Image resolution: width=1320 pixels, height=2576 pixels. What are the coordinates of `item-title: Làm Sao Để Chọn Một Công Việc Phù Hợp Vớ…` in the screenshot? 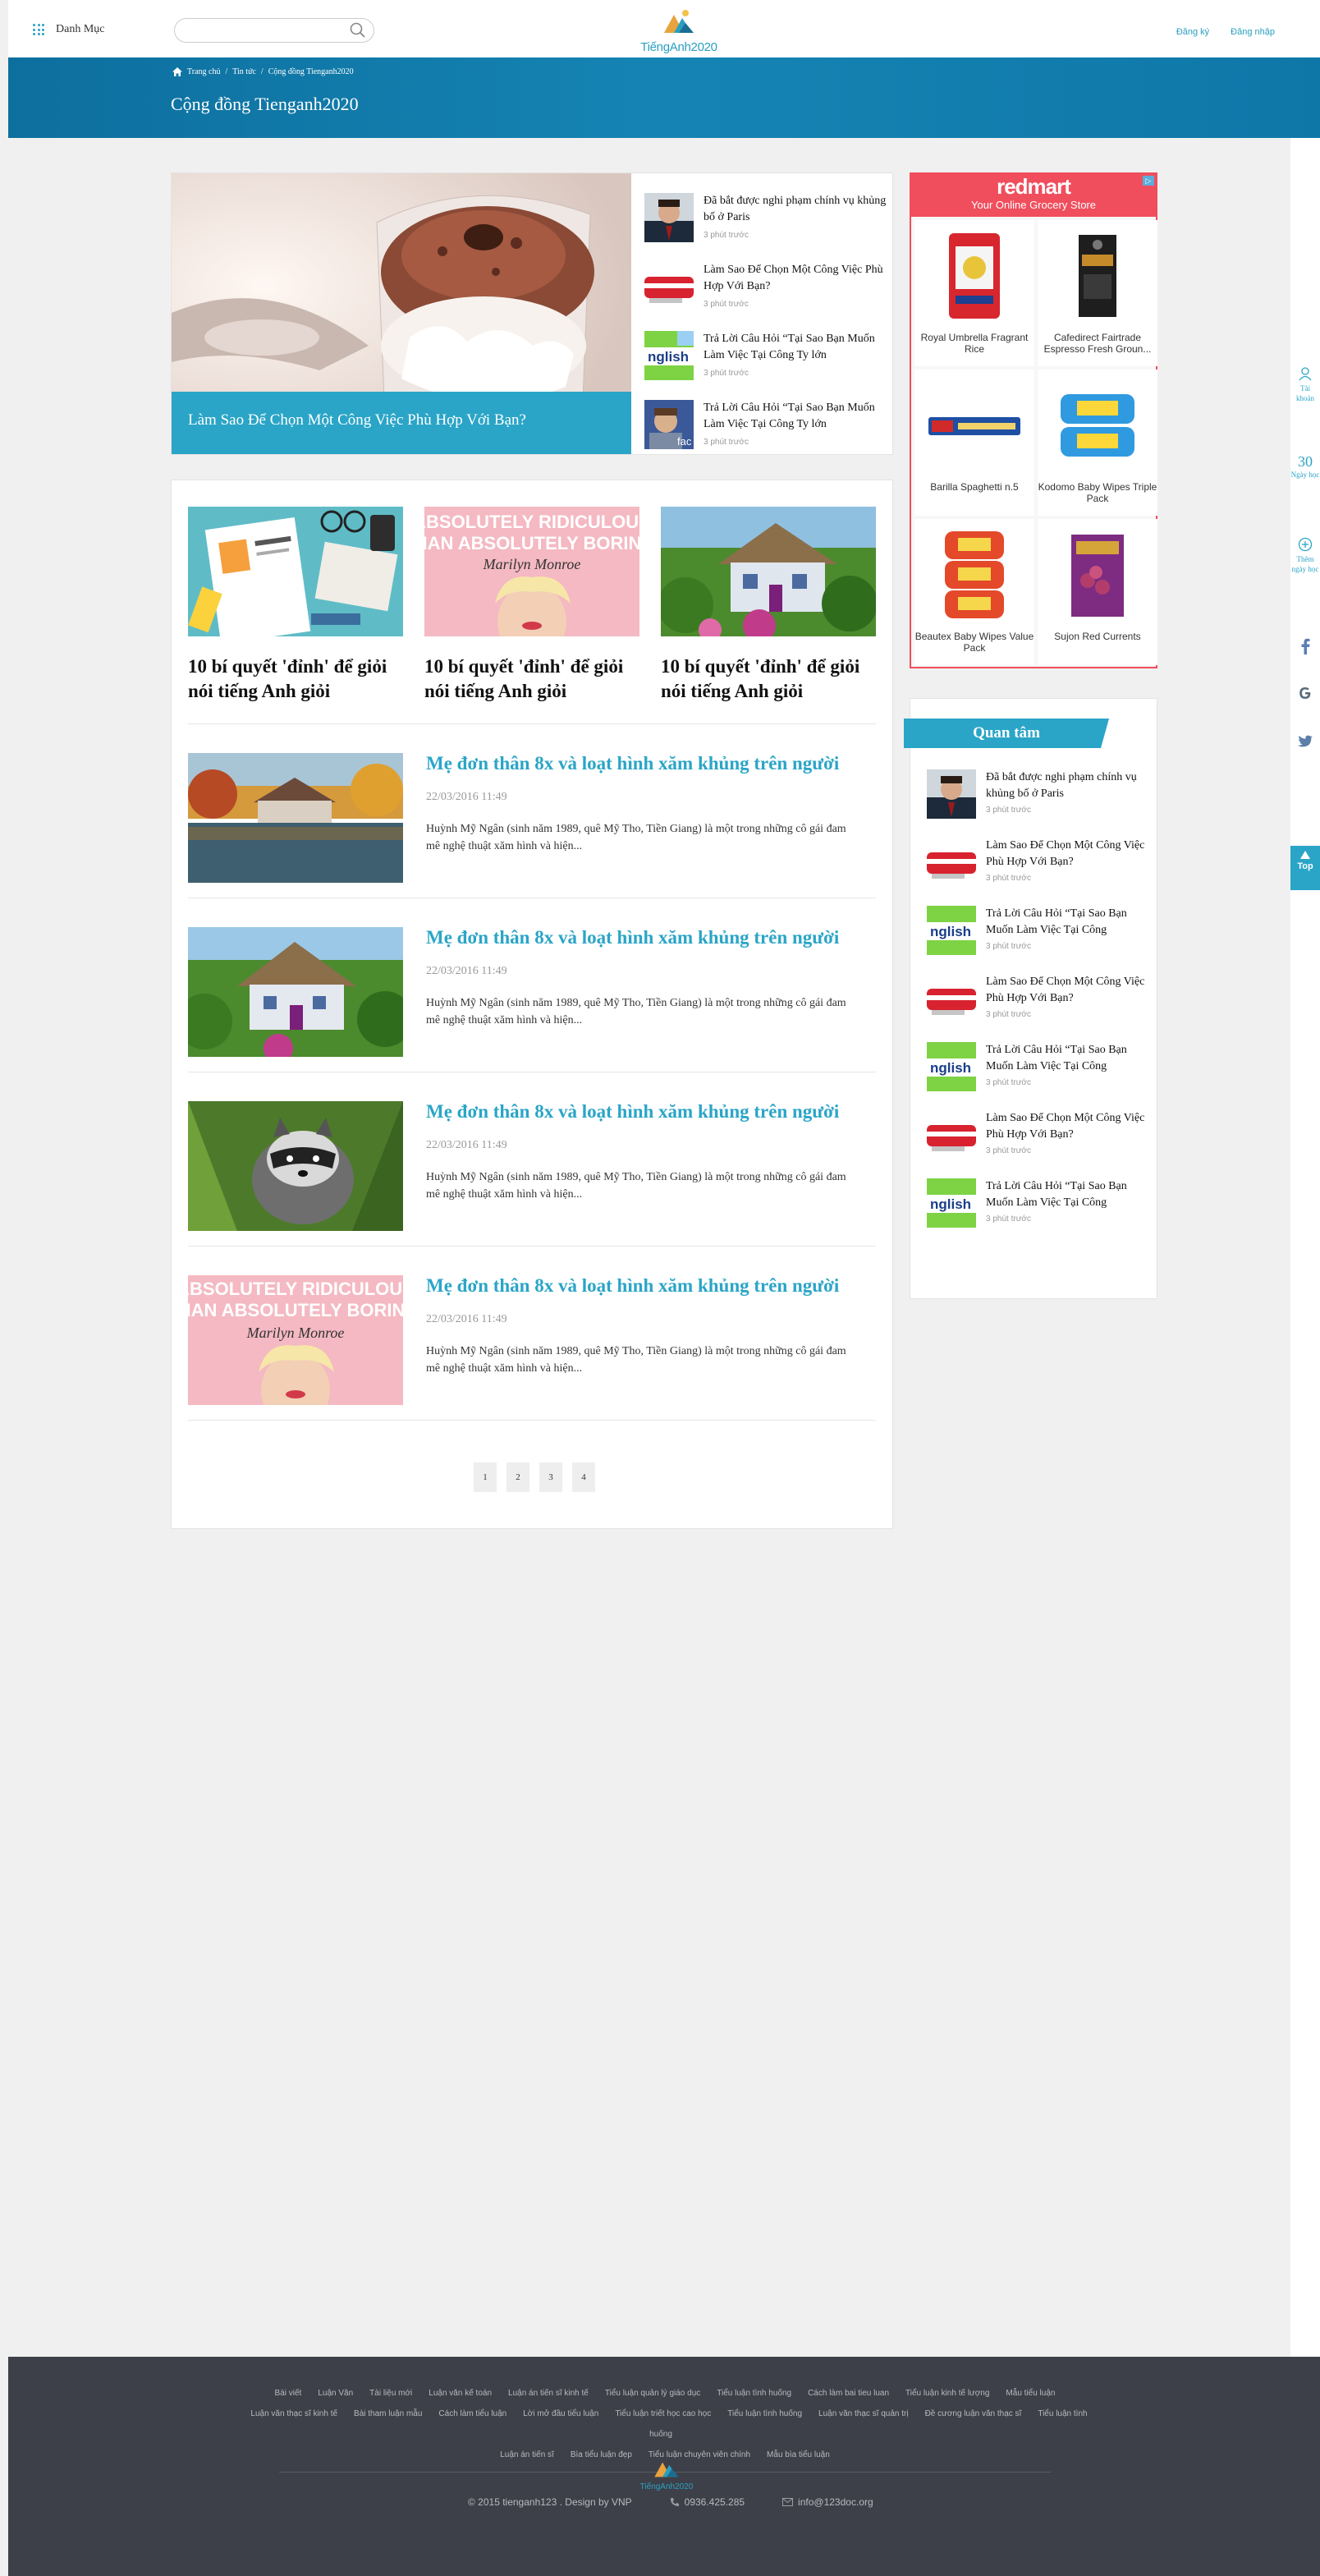 It's located at (1065, 1126).